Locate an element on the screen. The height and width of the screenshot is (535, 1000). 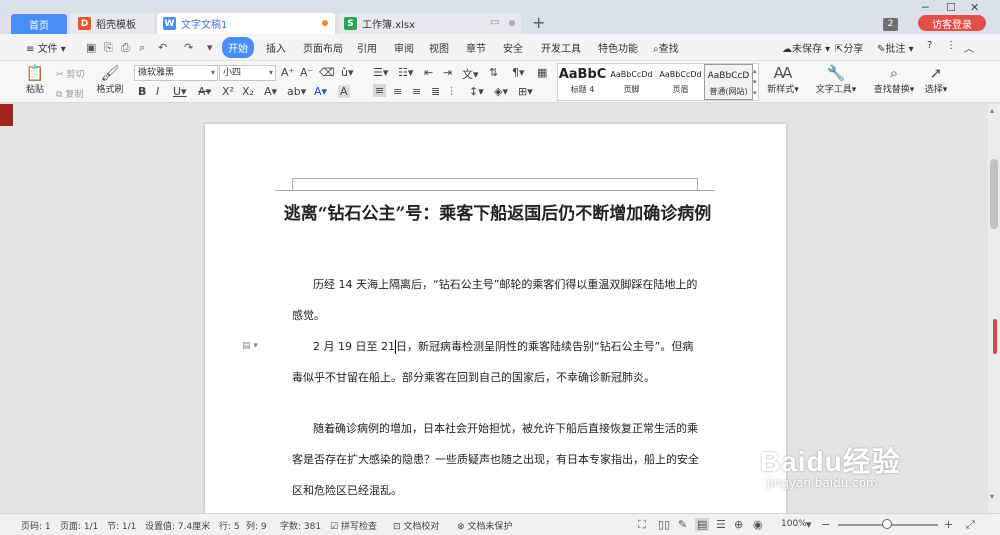
status-column: 列: 9 is located at coordinates (256, 525).